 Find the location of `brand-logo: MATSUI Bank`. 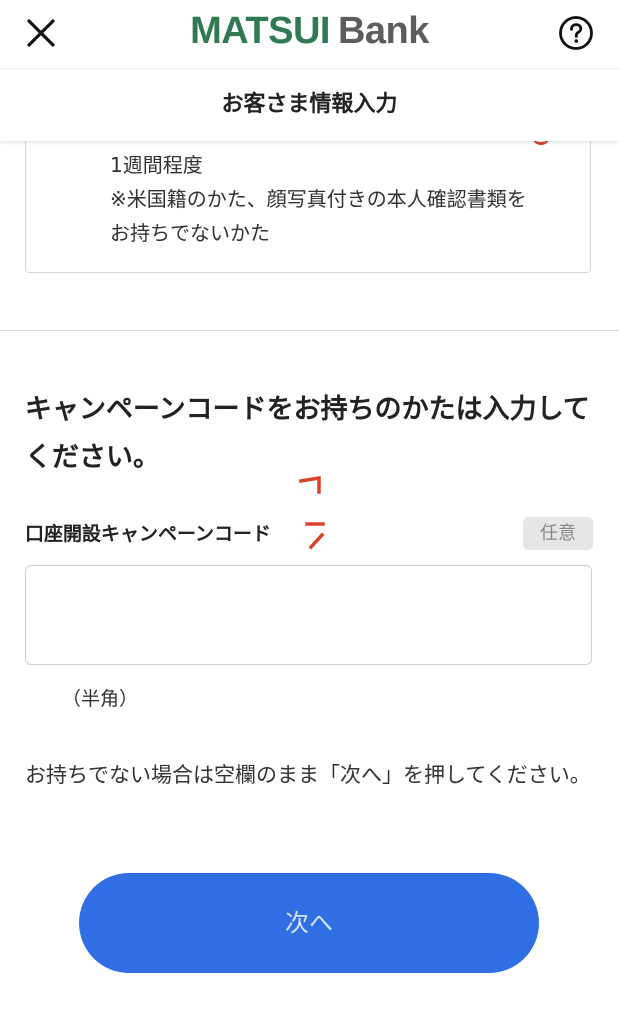

brand-logo: MATSUI Bank is located at coordinates (309, 31).